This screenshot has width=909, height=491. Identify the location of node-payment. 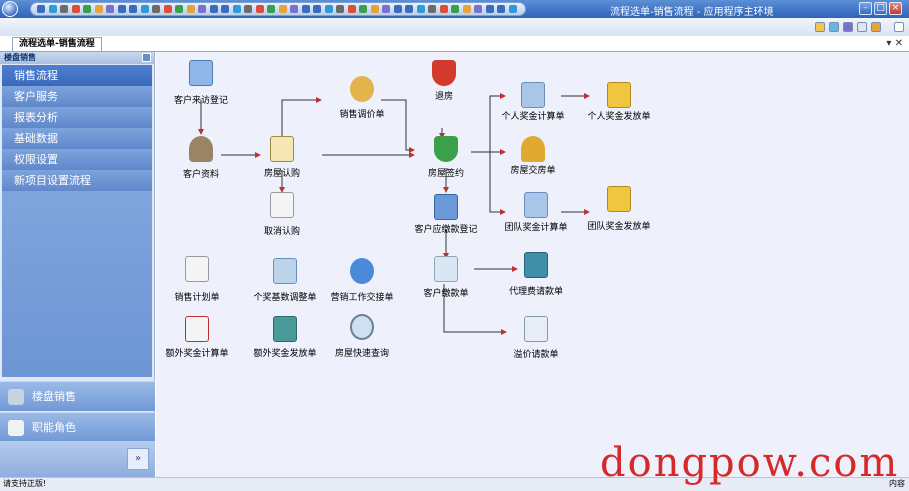
(446, 269).